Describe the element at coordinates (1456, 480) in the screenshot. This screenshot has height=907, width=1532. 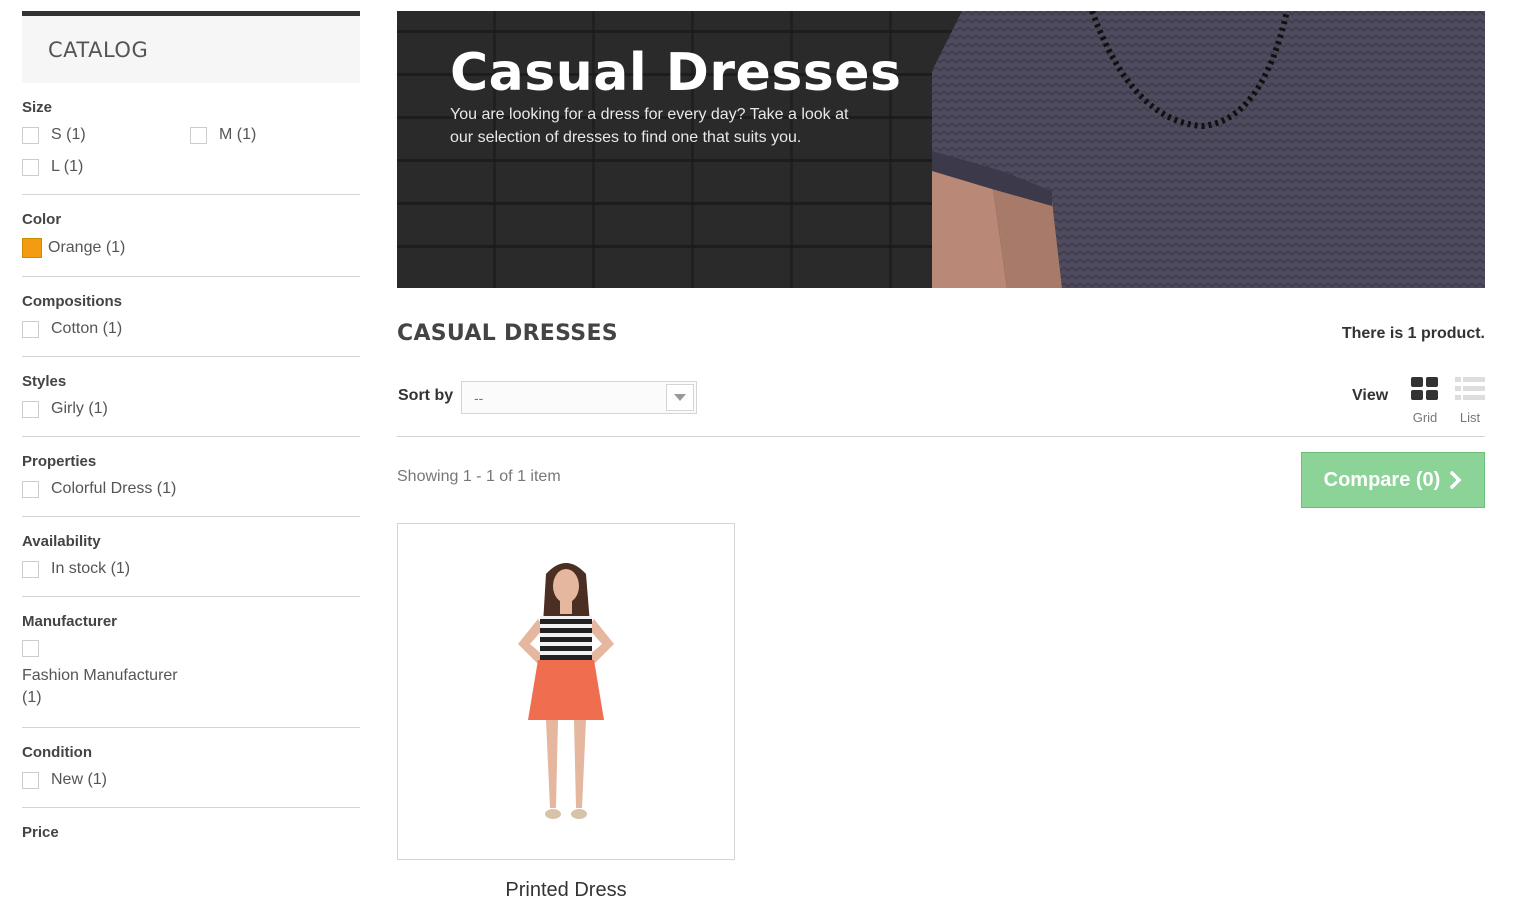
I see `chevron-right-icon` at that location.